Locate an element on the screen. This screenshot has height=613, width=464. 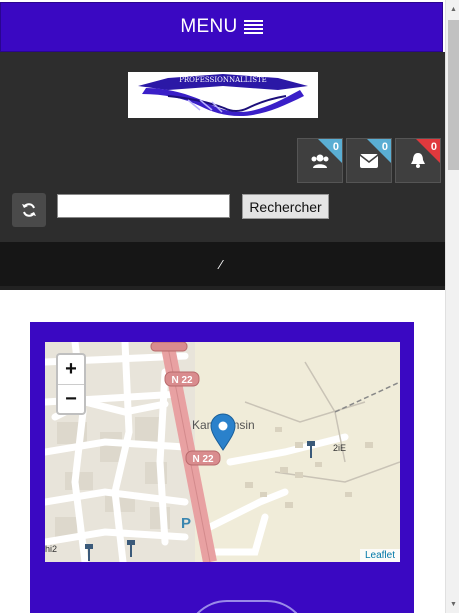
road-label-n22-bottom: N 22 is located at coordinates (203, 459).